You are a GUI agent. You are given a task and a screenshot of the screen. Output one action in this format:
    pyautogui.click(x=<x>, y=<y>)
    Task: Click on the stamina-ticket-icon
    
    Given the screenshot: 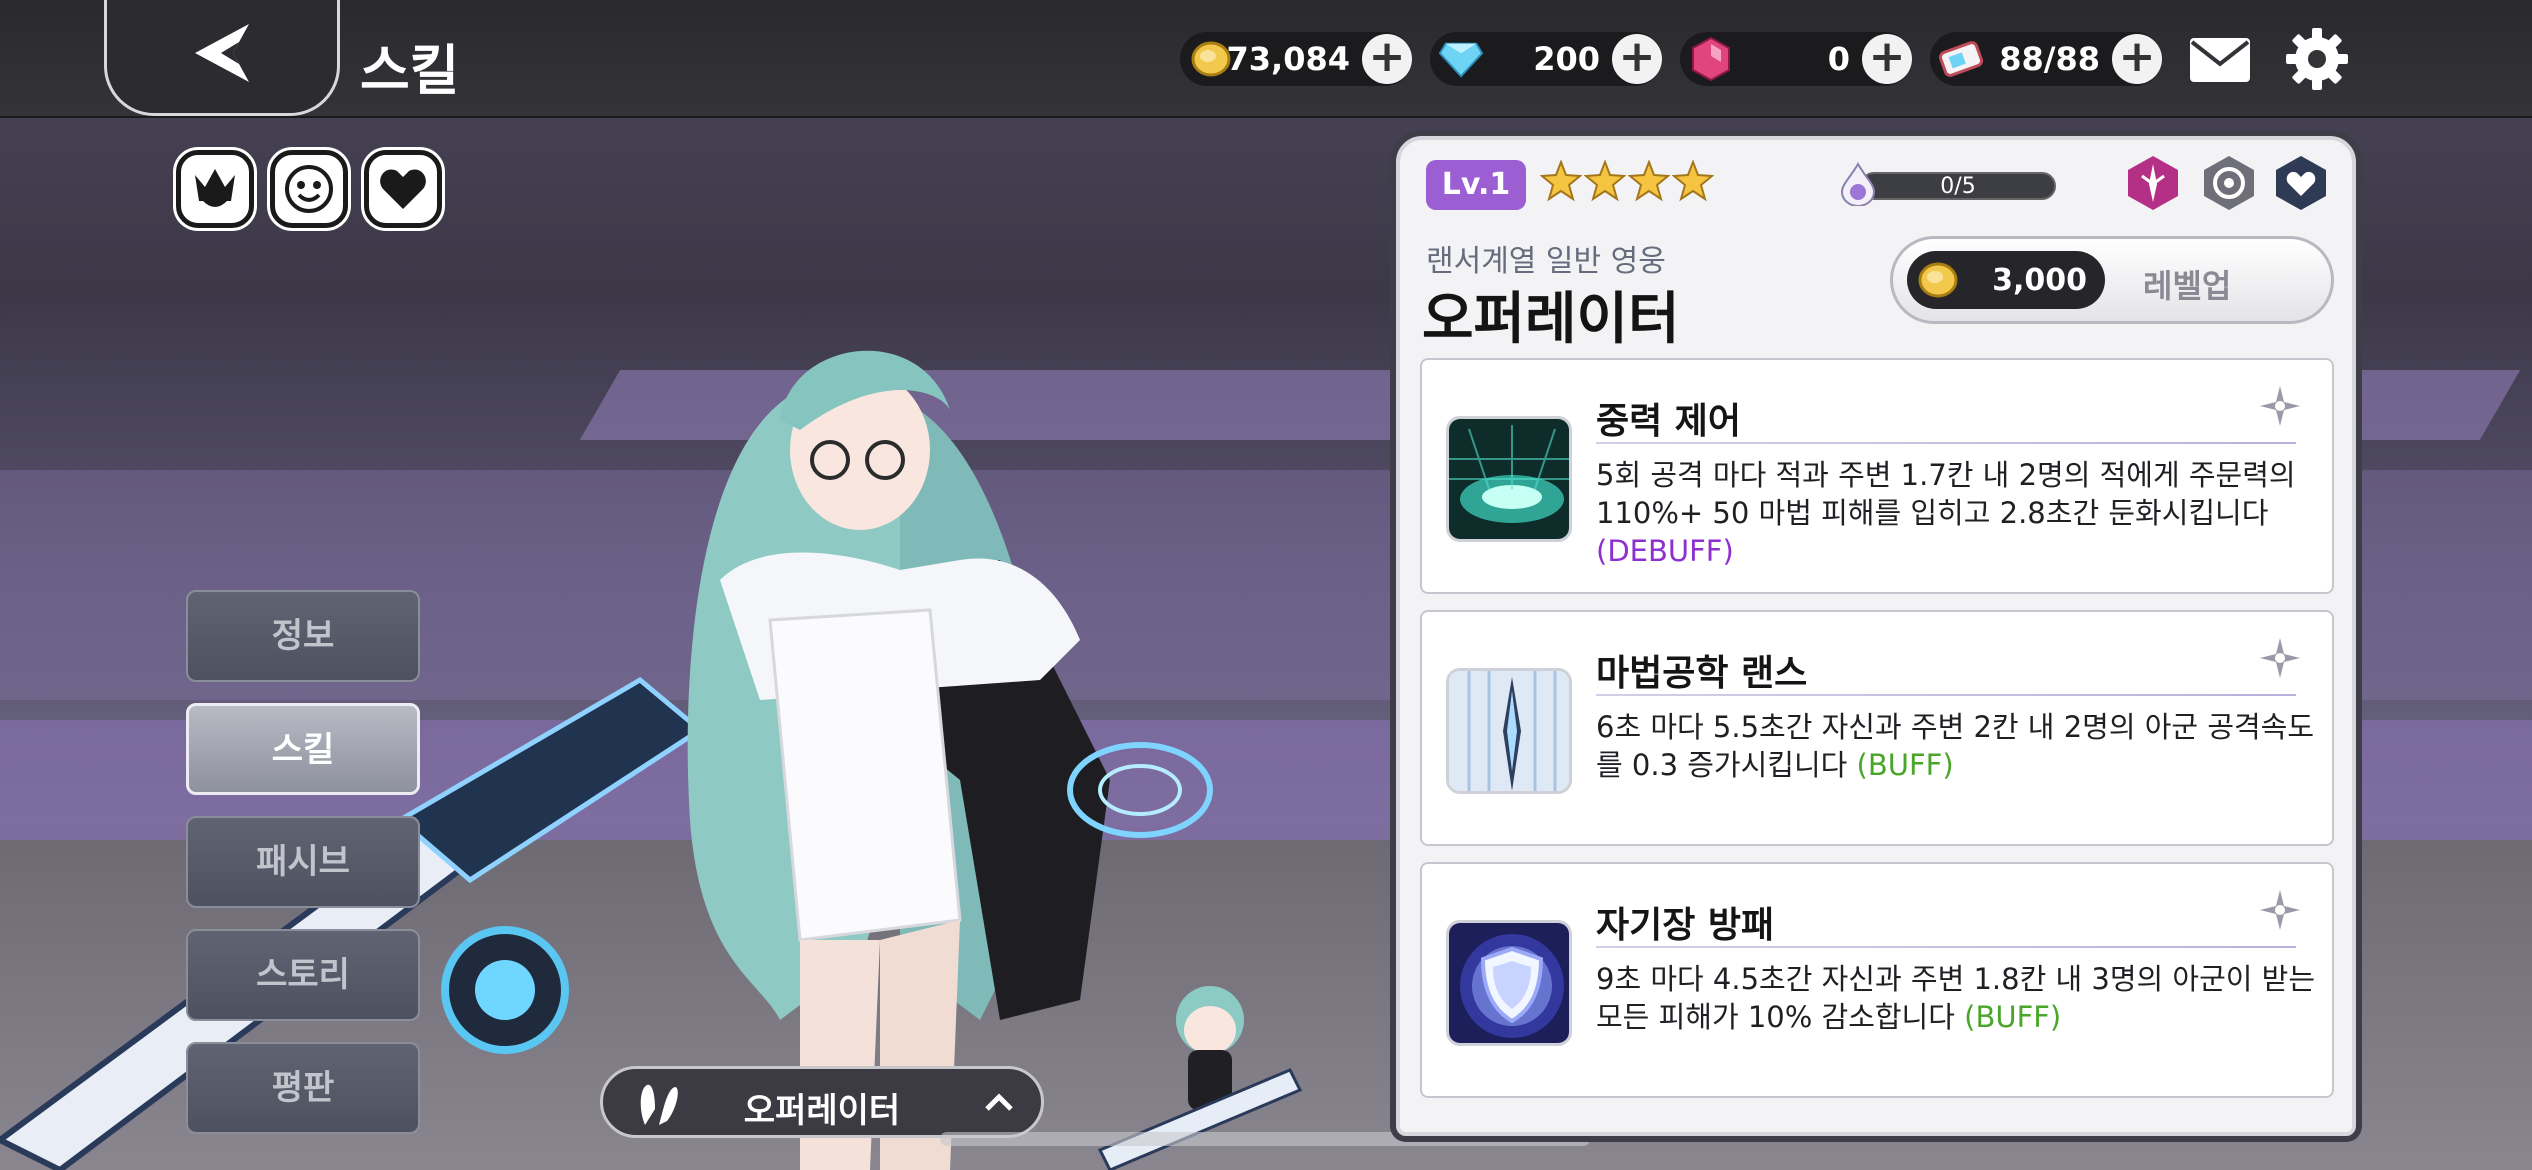 What is the action you would take?
    pyautogui.click(x=1961, y=59)
    